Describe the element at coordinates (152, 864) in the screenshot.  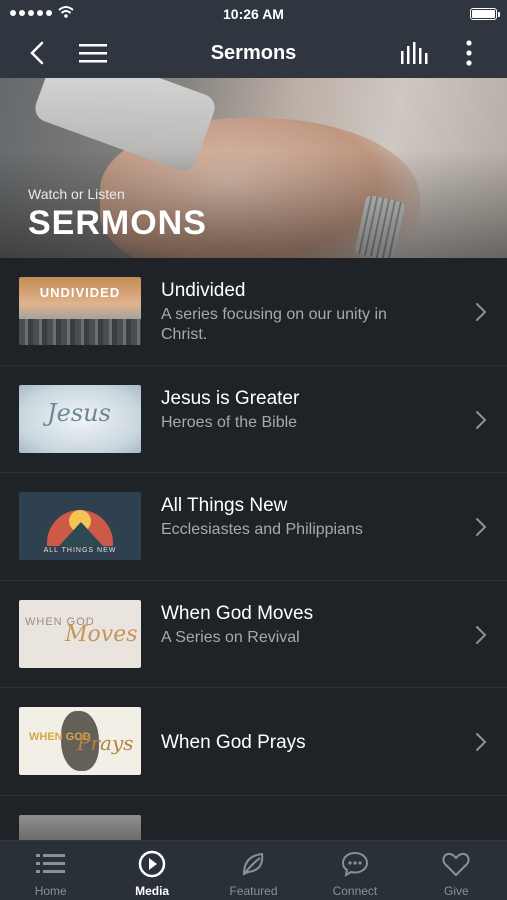
I see `play-icon` at that location.